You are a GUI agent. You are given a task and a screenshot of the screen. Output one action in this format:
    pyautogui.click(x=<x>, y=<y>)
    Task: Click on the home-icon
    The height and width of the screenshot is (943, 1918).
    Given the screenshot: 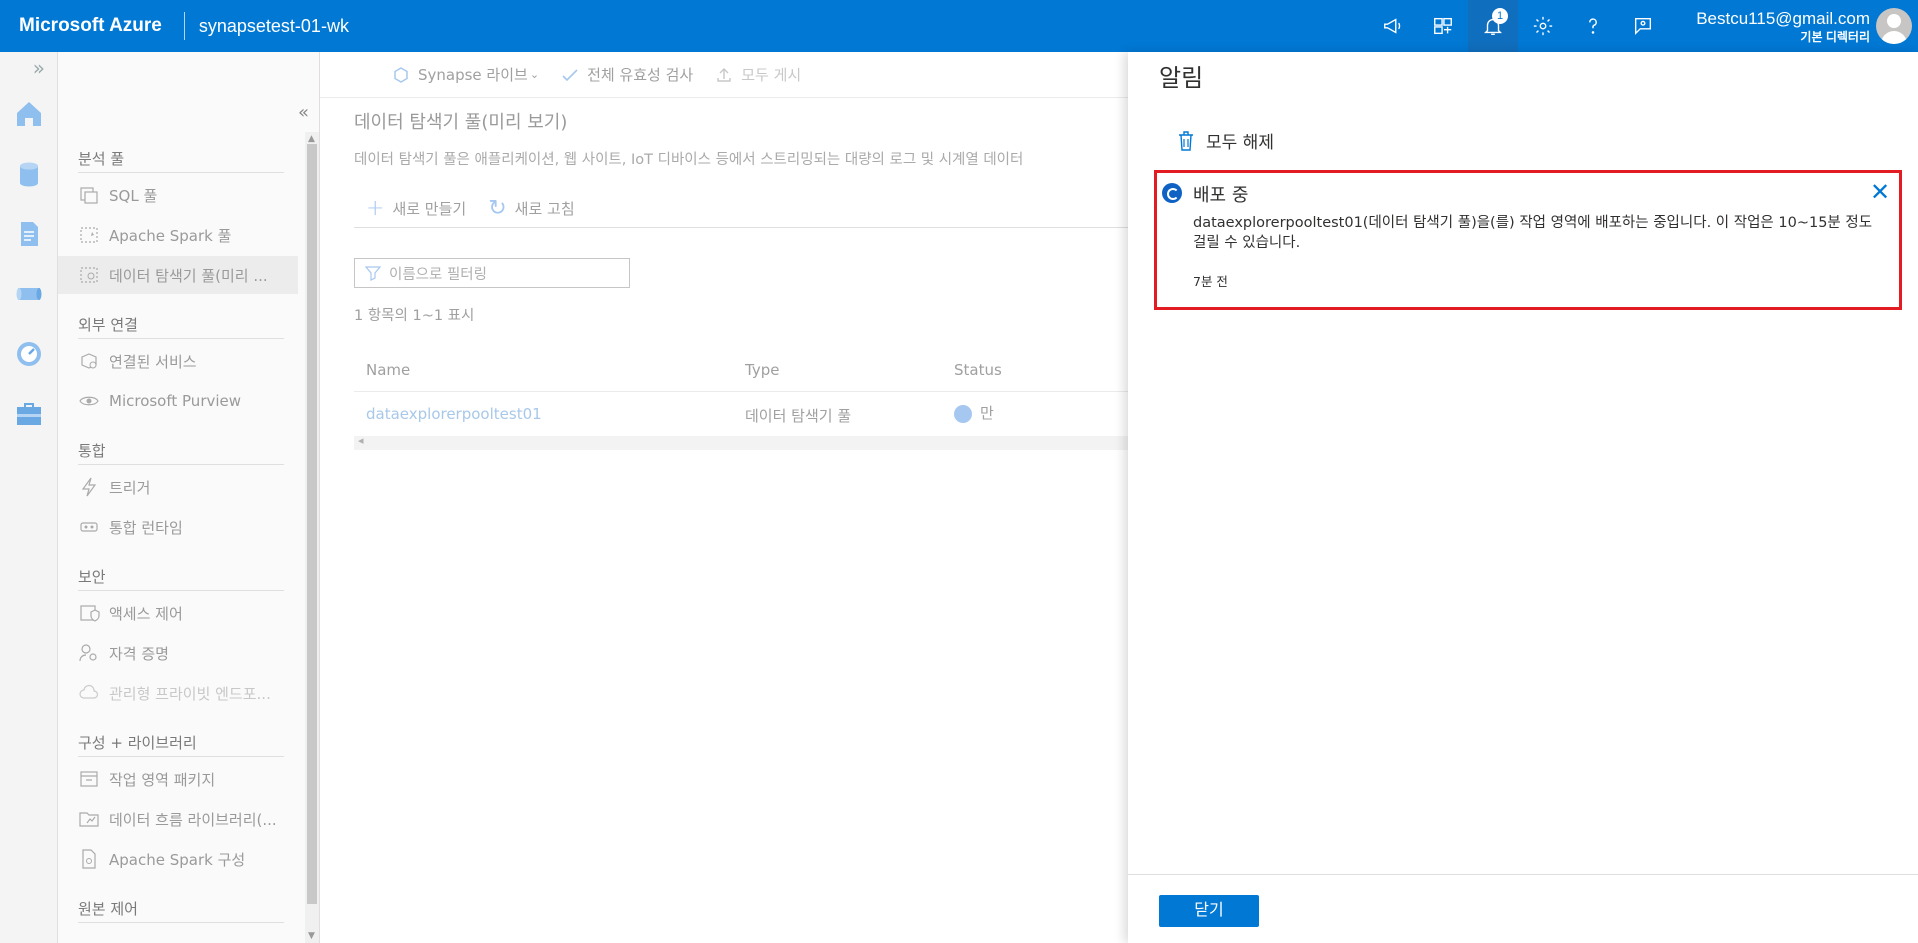 What is the action you would take?
    pyautogui.click(x=29, y=114)
    